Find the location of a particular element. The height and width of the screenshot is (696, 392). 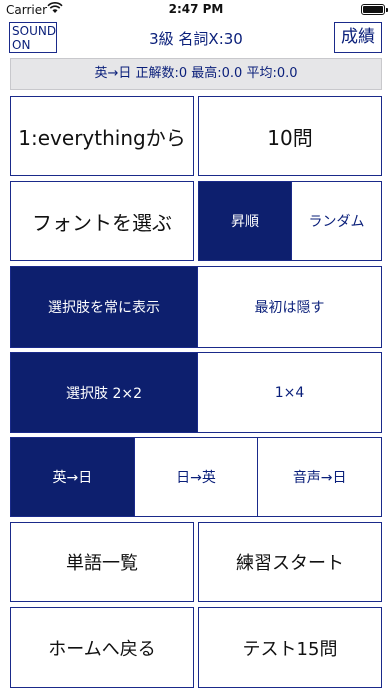

direction-audio-ja-option: 音声→日 is located at coordinates (319, 477).